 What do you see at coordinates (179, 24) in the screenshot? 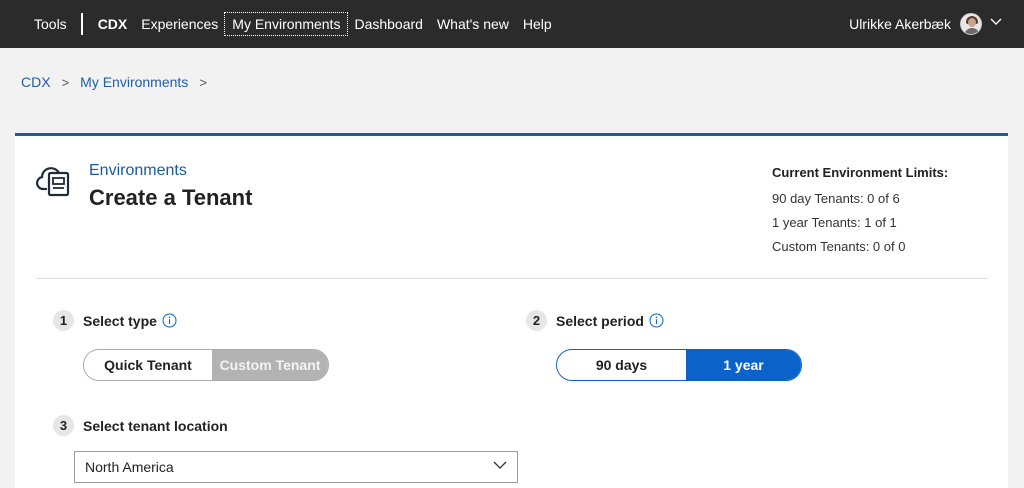
I see `nav-experiences: Experiences` at bounding box center [179, 24].